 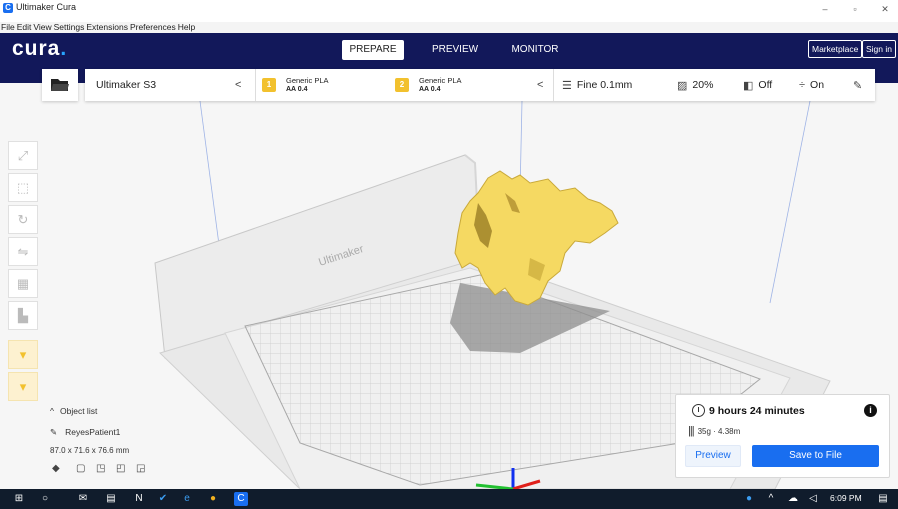 What do you see at coordinates (793, 499) in the screenshot?
I see `network-icon: ☁` at bounding box center [793, 499].